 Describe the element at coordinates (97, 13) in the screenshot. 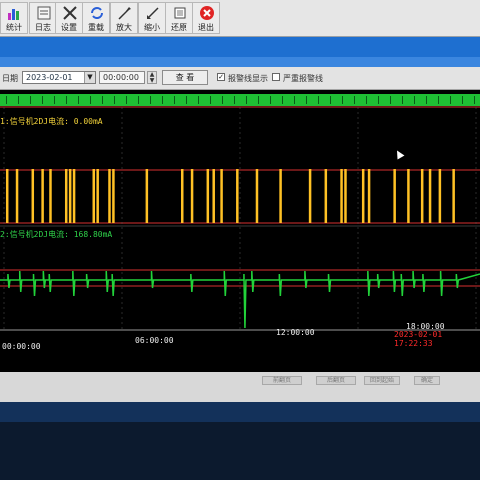

I see `reload-icon` at that location.